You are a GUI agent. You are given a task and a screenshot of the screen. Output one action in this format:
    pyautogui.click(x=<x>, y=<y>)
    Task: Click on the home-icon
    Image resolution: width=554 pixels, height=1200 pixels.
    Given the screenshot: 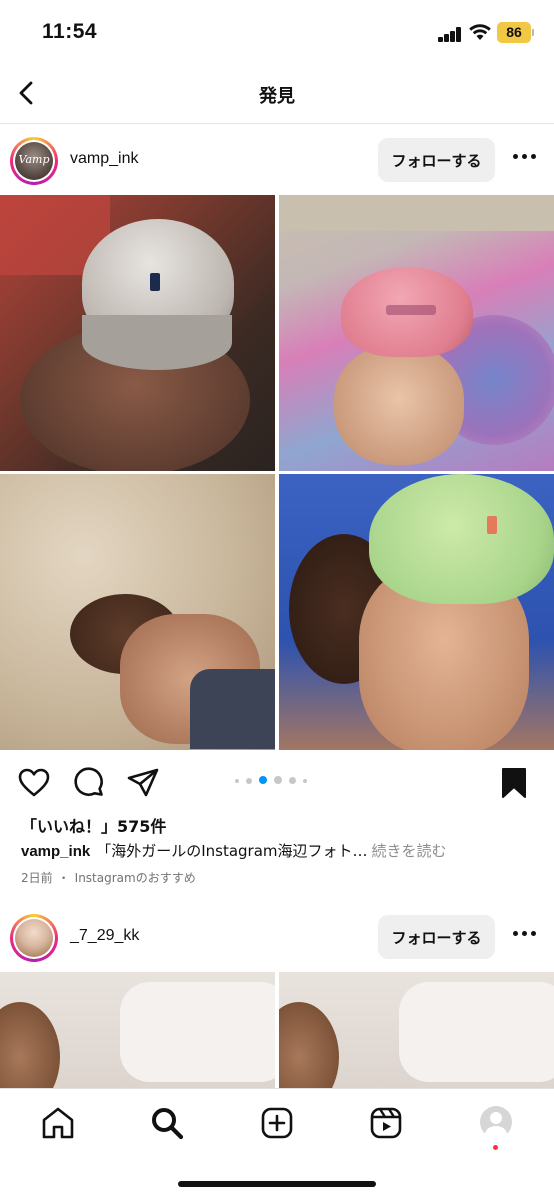 What is the action you would take?
    pyautogui.click(x=58, y=1123)
    